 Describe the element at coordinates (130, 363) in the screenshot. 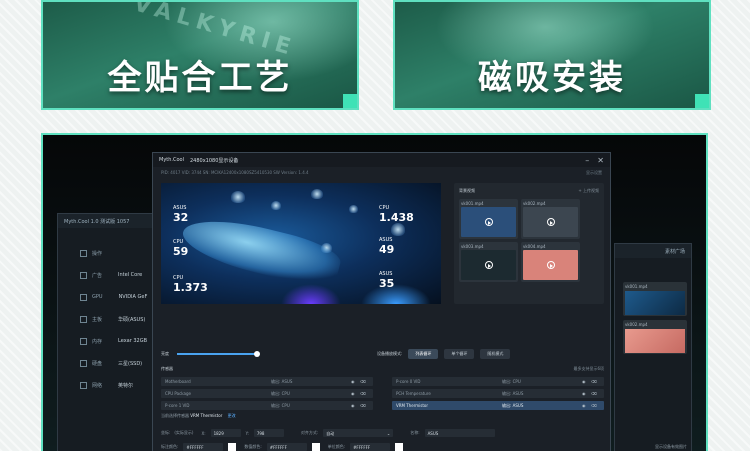

I see `row-value: 三星(SSD)` at that location.